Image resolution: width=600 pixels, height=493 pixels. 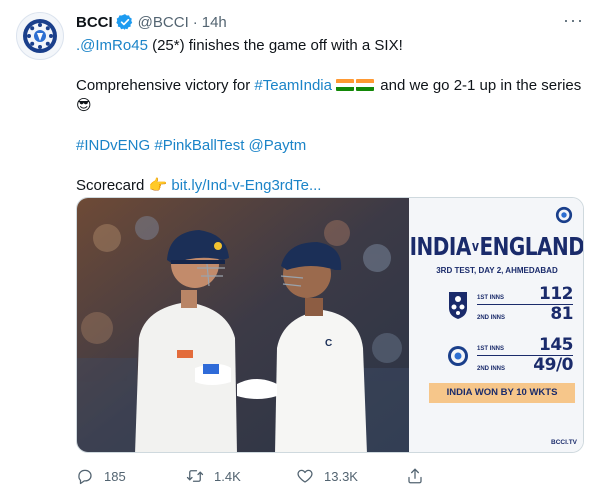 What do you see at coordinates (112, 185) in the screenshot?
I see `scorecard-label: Scorecard` at bounding box center [112, 185].